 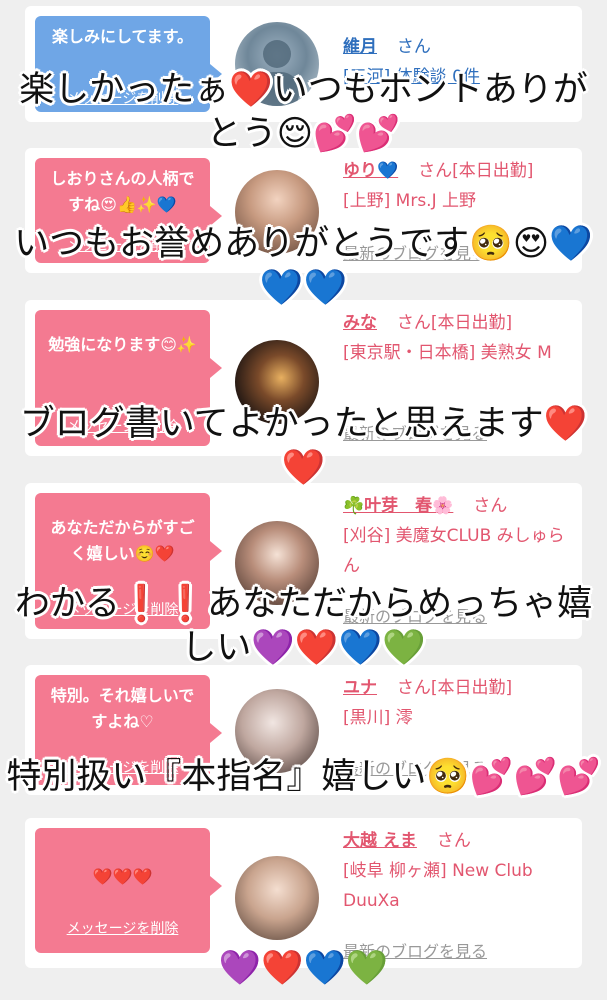 What do you see at coordinates (122, 540) in the screenshot?
I see `message-text: あなただからがすごく嬉しい☺️❤️` at bounding box center [122, 540].